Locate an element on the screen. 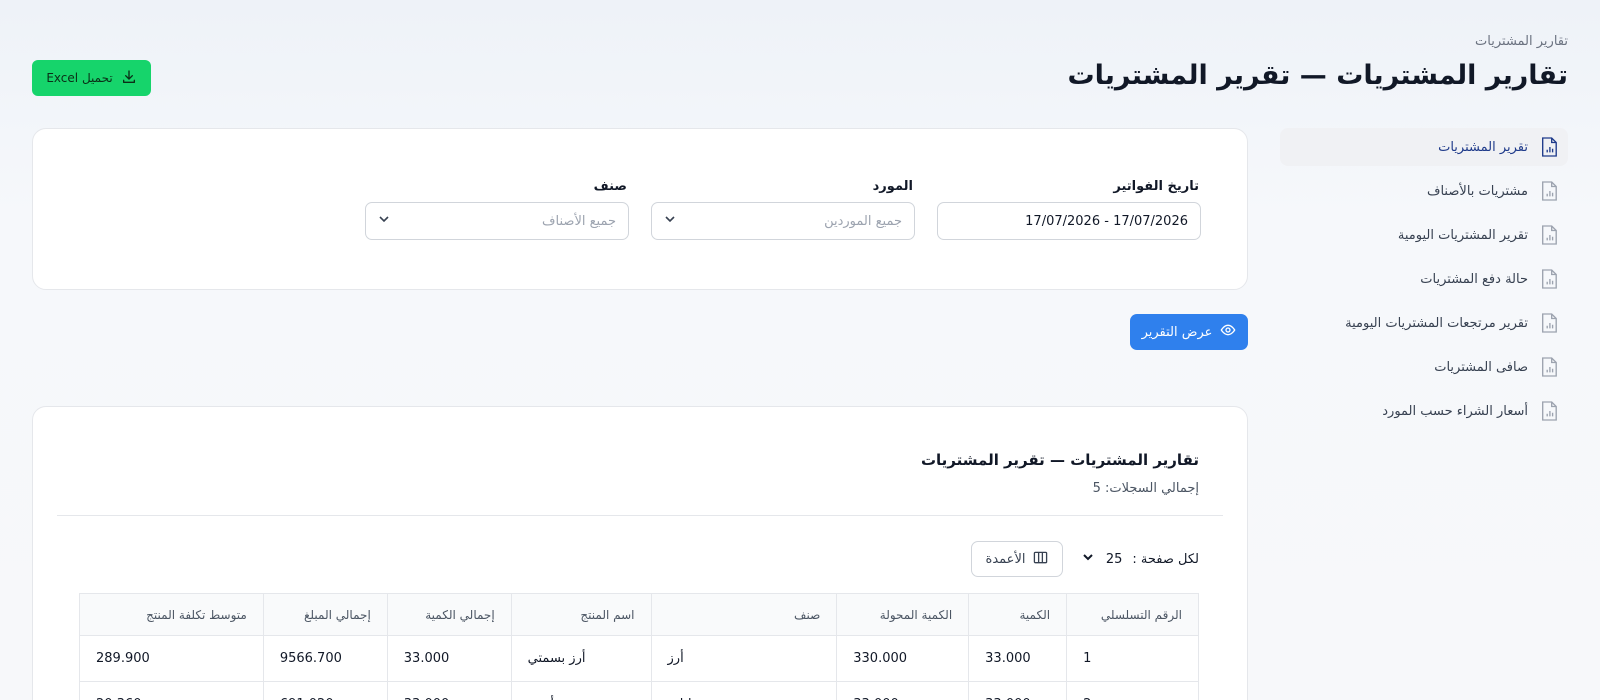 Image resolution: width=1600 pixels, height=700 pixels. column-header: الرقم التسلسلي is located at coordinates (1132, 614).